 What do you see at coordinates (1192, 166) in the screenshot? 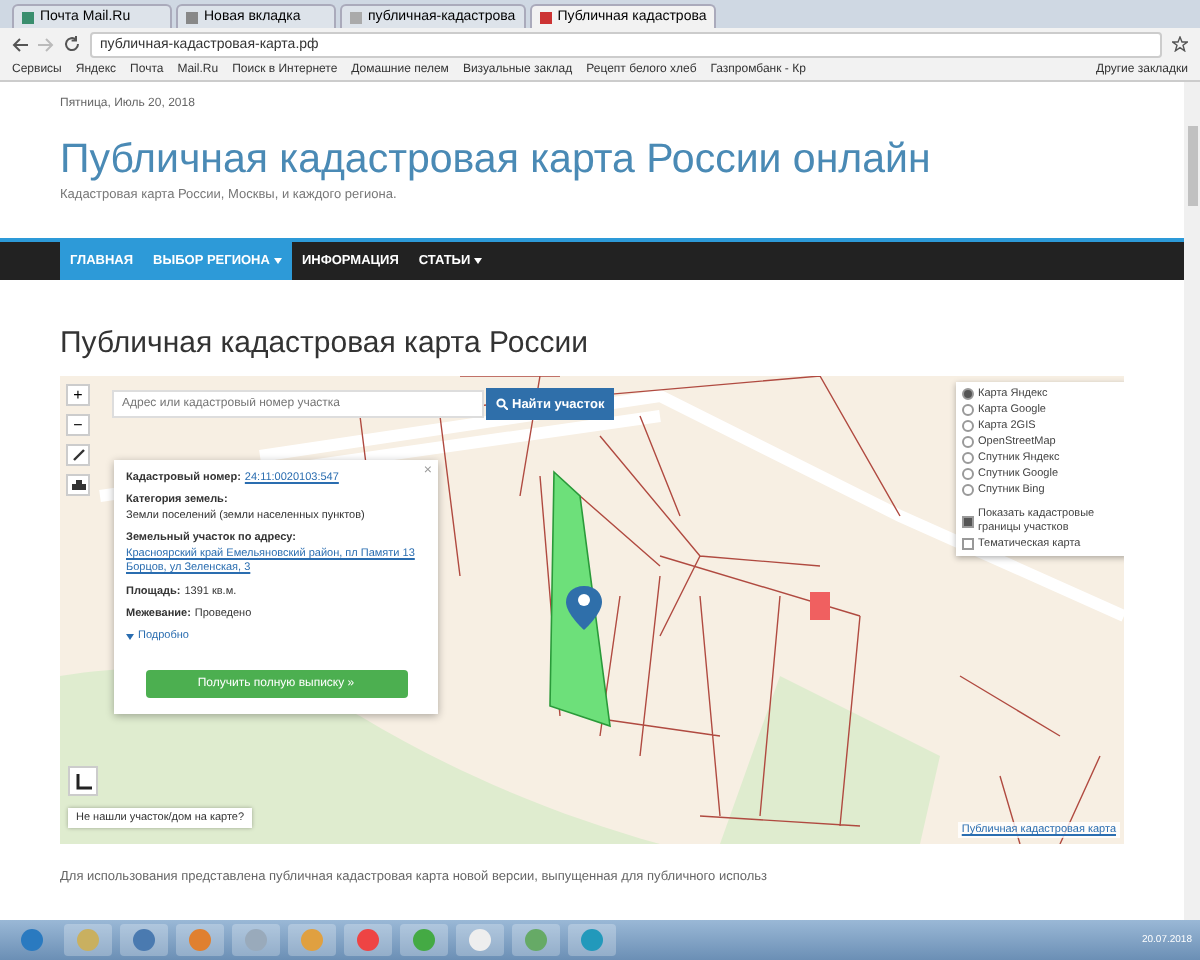
I see `scrollbar-thumb` at bounding box center [1192, 166].